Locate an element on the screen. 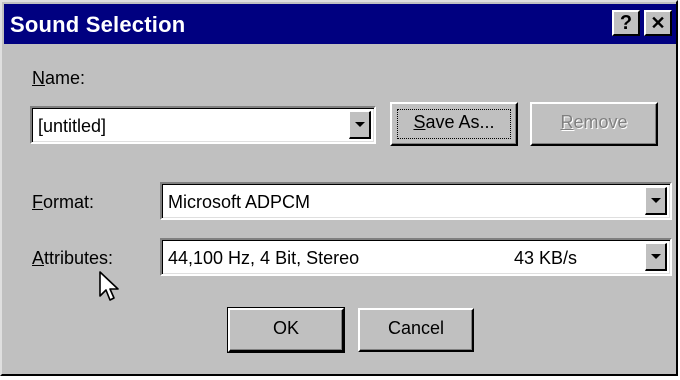 Image resolution: width=680 pixels, height=380 pixels. title-bar: Sound Selection ? ✕ is located at coordinates (340, 24).